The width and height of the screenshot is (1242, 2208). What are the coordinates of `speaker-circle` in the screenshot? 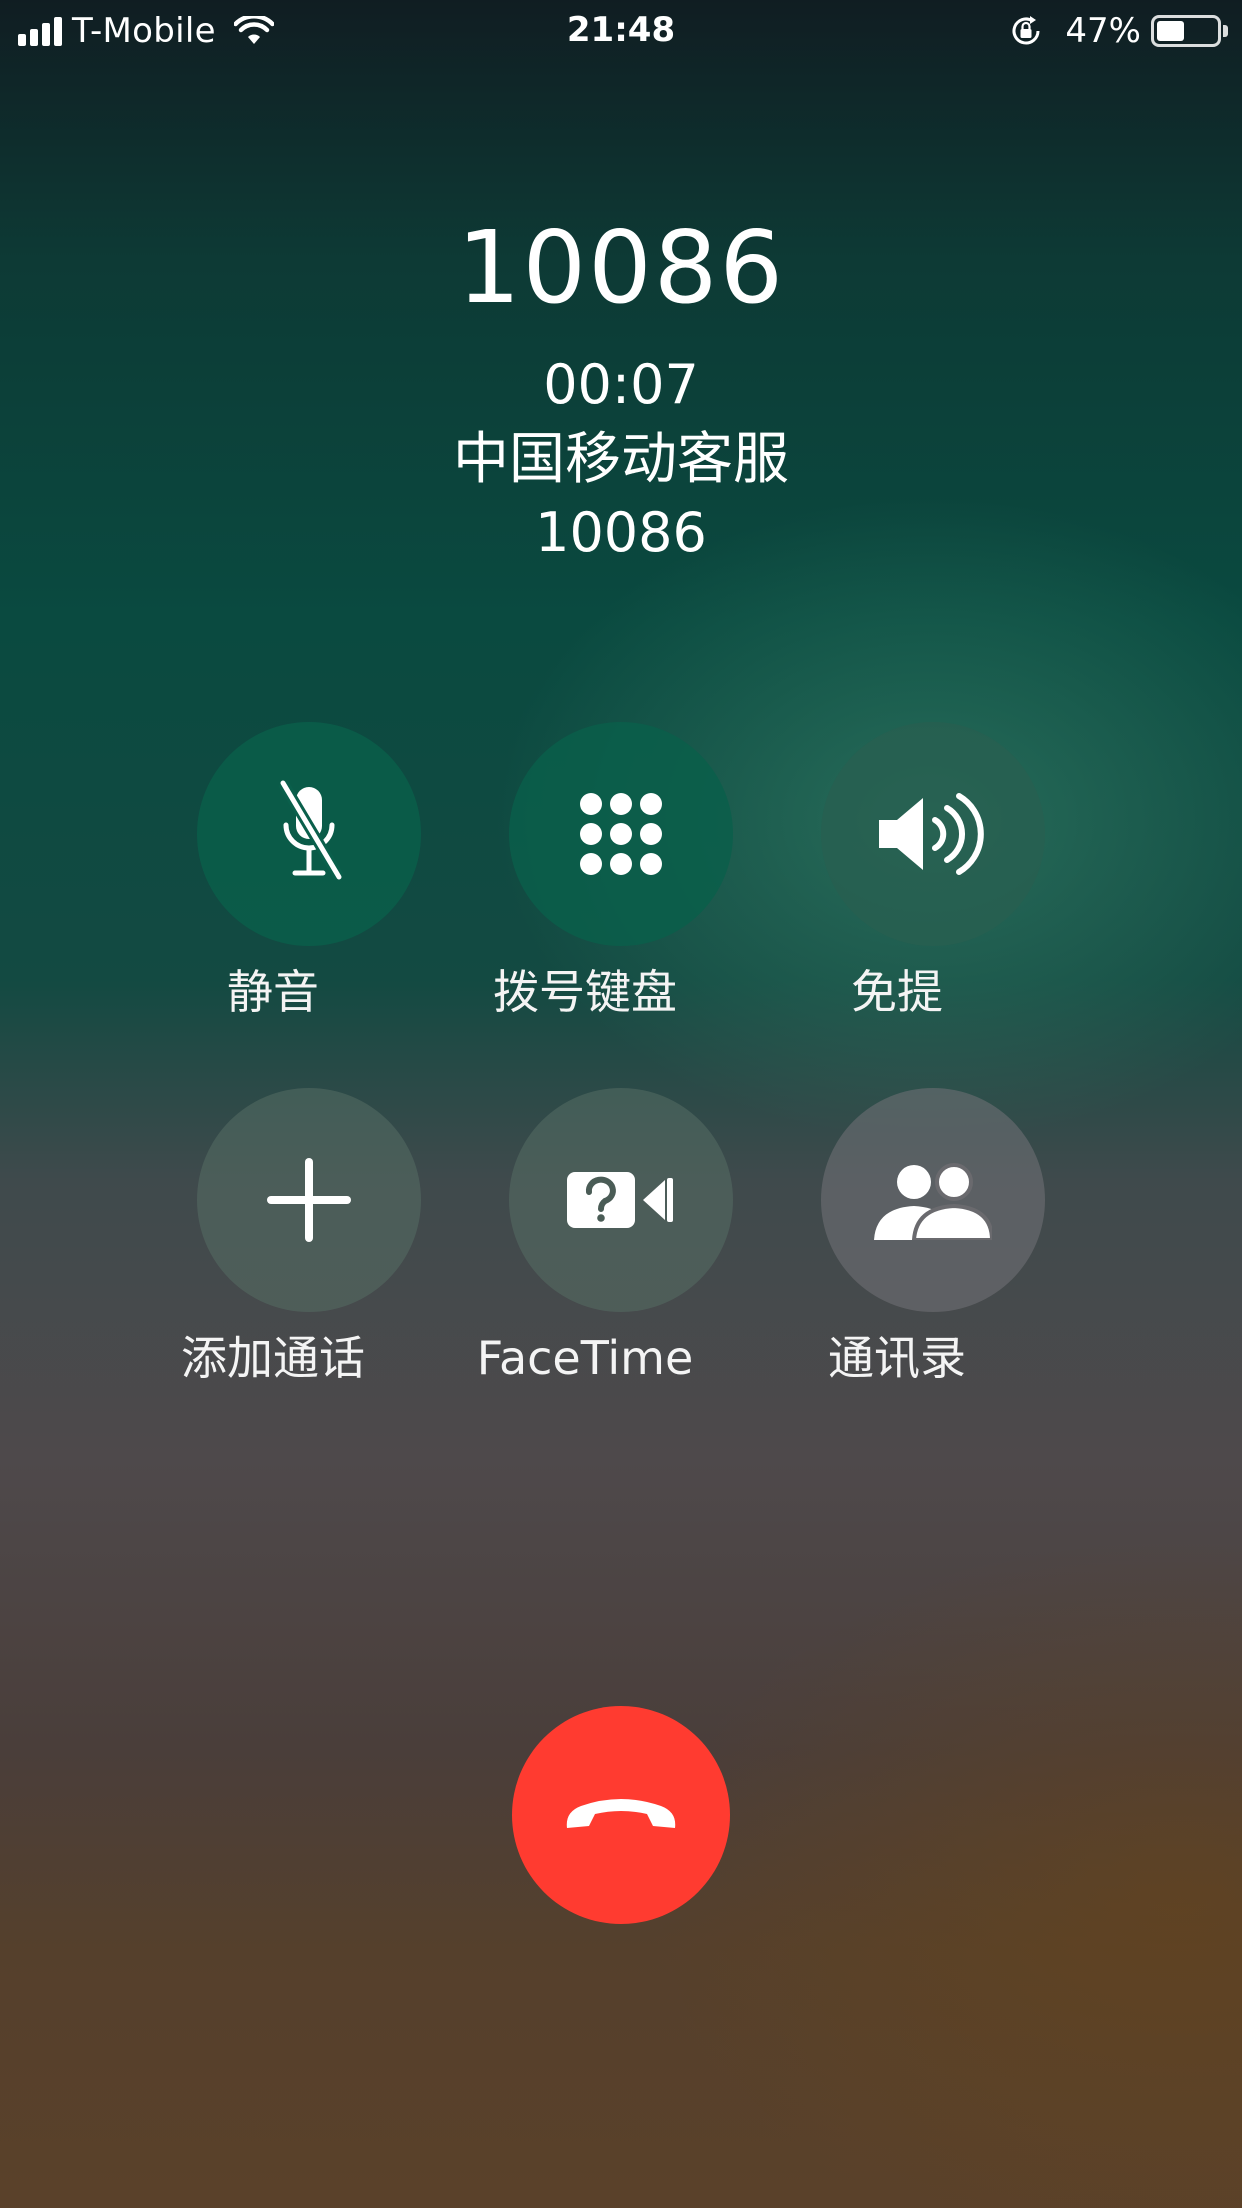 It's located at (933, 834).